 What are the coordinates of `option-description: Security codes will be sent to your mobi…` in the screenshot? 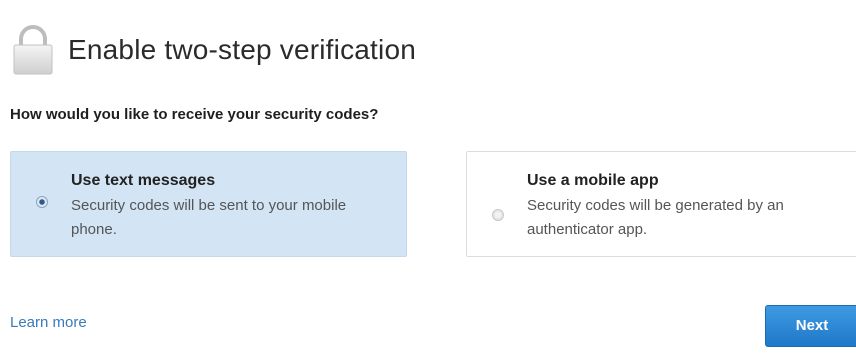 It's located at (209, 217).